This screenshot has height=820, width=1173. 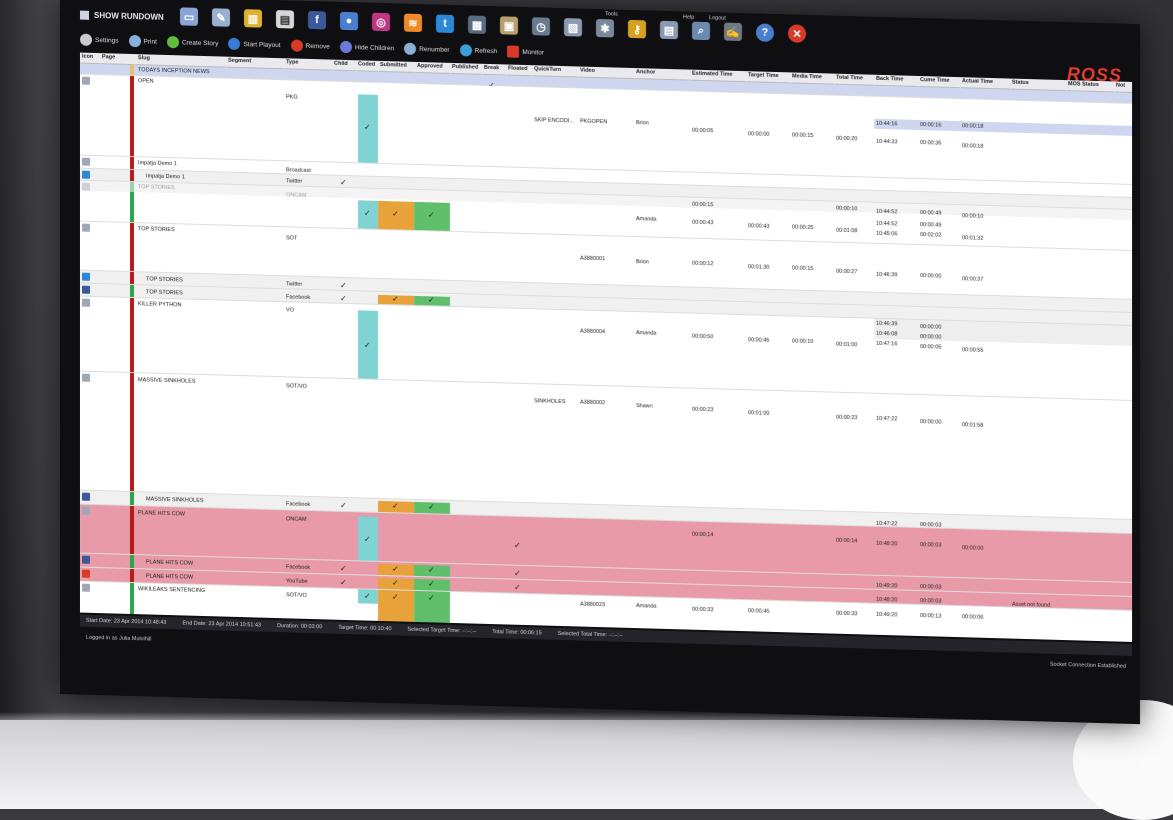 I want to click on target-time-cell: 00:01:30, so click(x=759, y=267).